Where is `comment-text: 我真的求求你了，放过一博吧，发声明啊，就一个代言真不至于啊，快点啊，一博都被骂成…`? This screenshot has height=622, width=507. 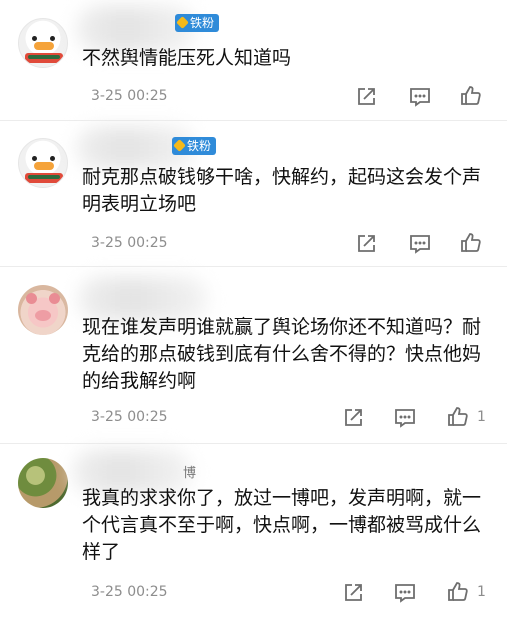
comment-text: 我真的求求你了，放过一博吧，发声明啊，就一个代言真不至于啊，快点啊，一博都被骂成… is located at coordinates (282, 525).